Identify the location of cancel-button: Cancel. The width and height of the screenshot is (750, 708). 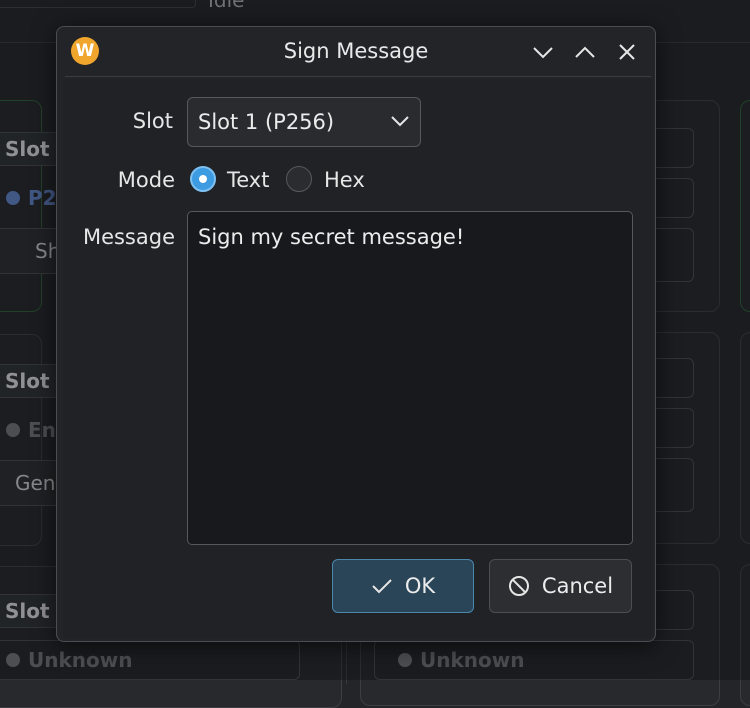
(560, 586).